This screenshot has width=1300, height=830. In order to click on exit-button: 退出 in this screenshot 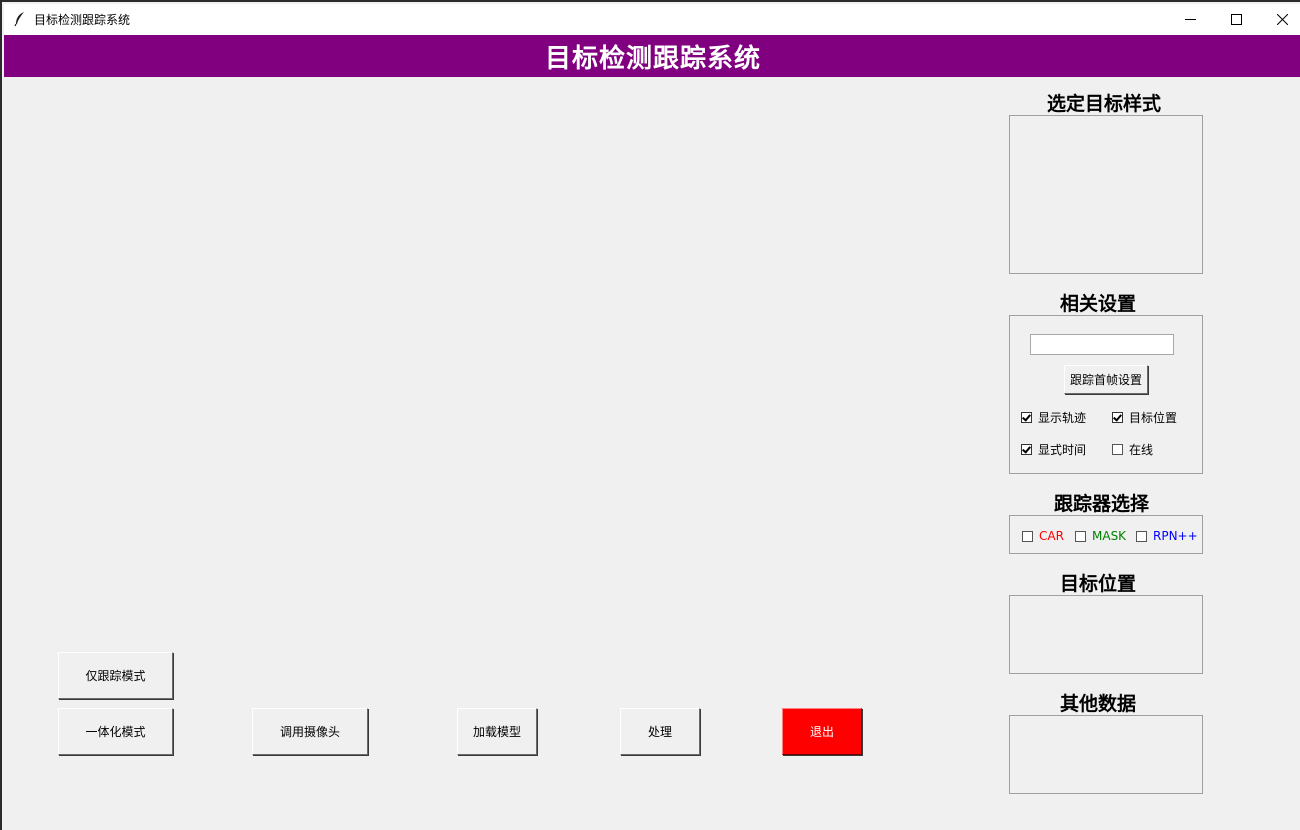, I will do `click(822, 731)`.